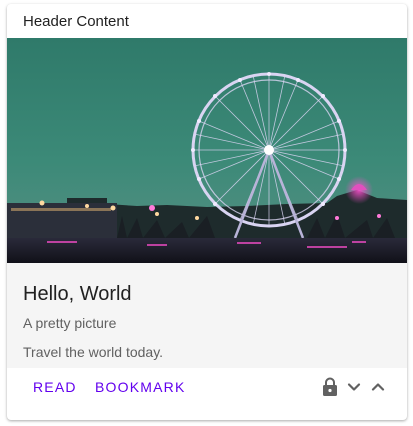  I want to click on lock-icon, so click(330, 387).